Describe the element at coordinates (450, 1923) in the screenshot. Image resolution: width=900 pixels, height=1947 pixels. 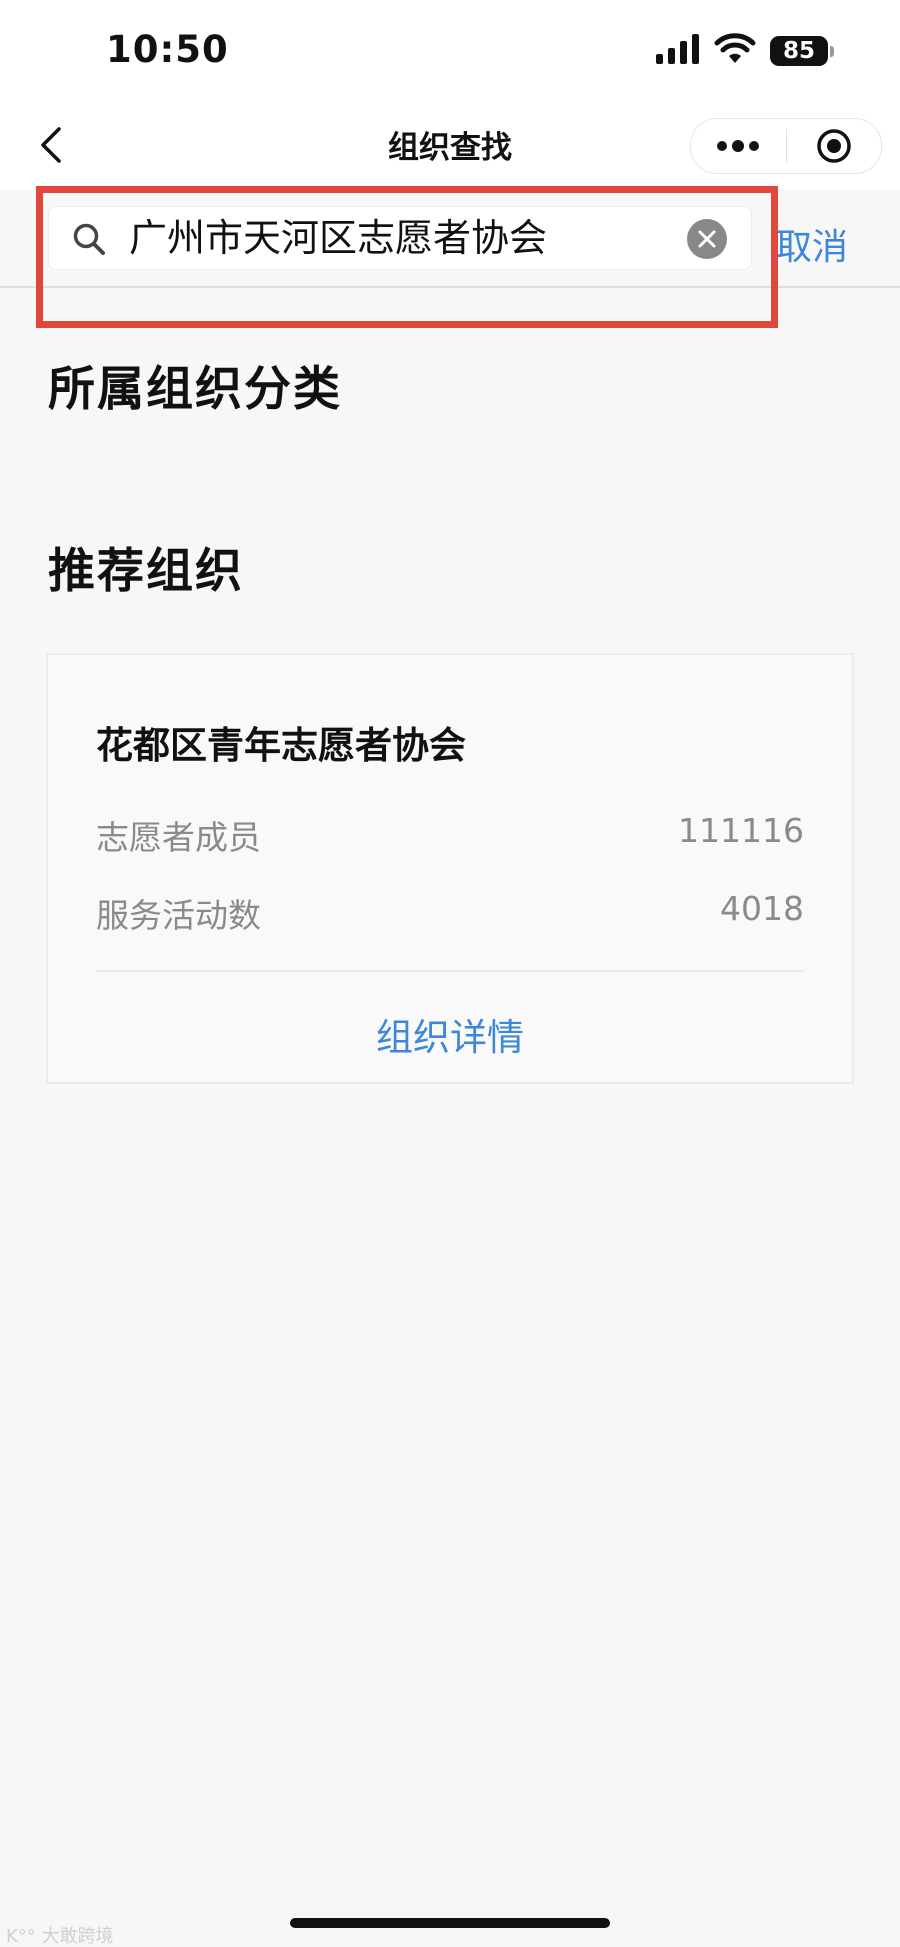
I see `home-indicator` at that location.